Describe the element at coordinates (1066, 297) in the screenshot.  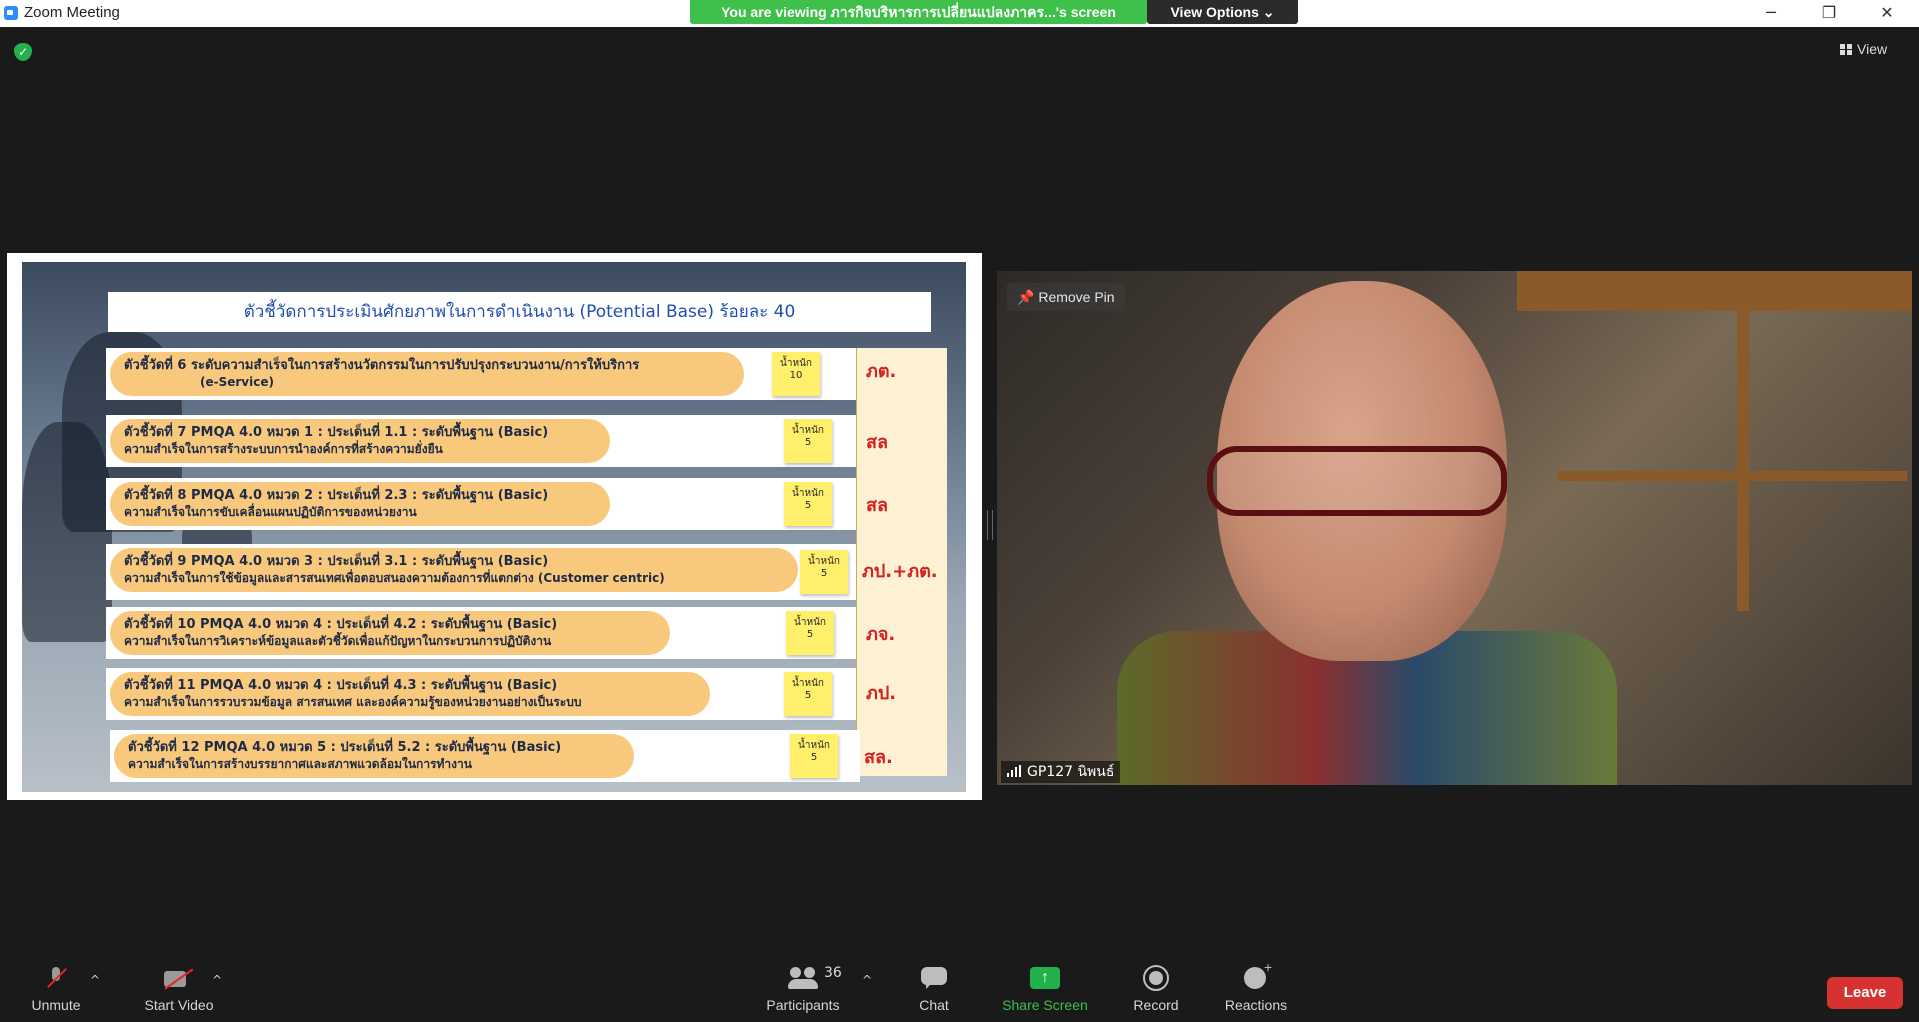
I see `remove-pin-button: 📌 Remove Pin` at that location.